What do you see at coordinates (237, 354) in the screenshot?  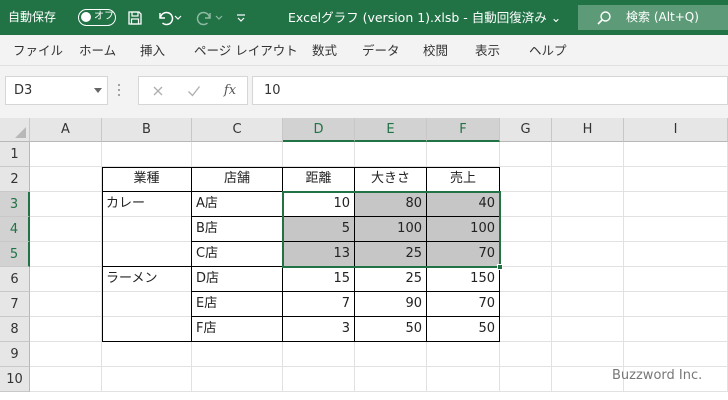 I see `cell-c9` at bounding box center [237, 354].